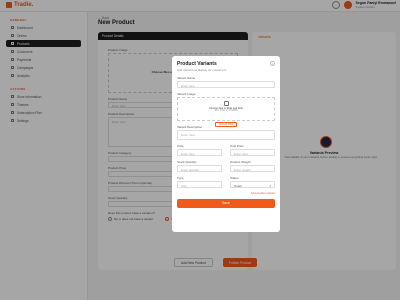 This screenshot has height=300, width=400. I want to click on close-icon: ×, so click(272, 63).